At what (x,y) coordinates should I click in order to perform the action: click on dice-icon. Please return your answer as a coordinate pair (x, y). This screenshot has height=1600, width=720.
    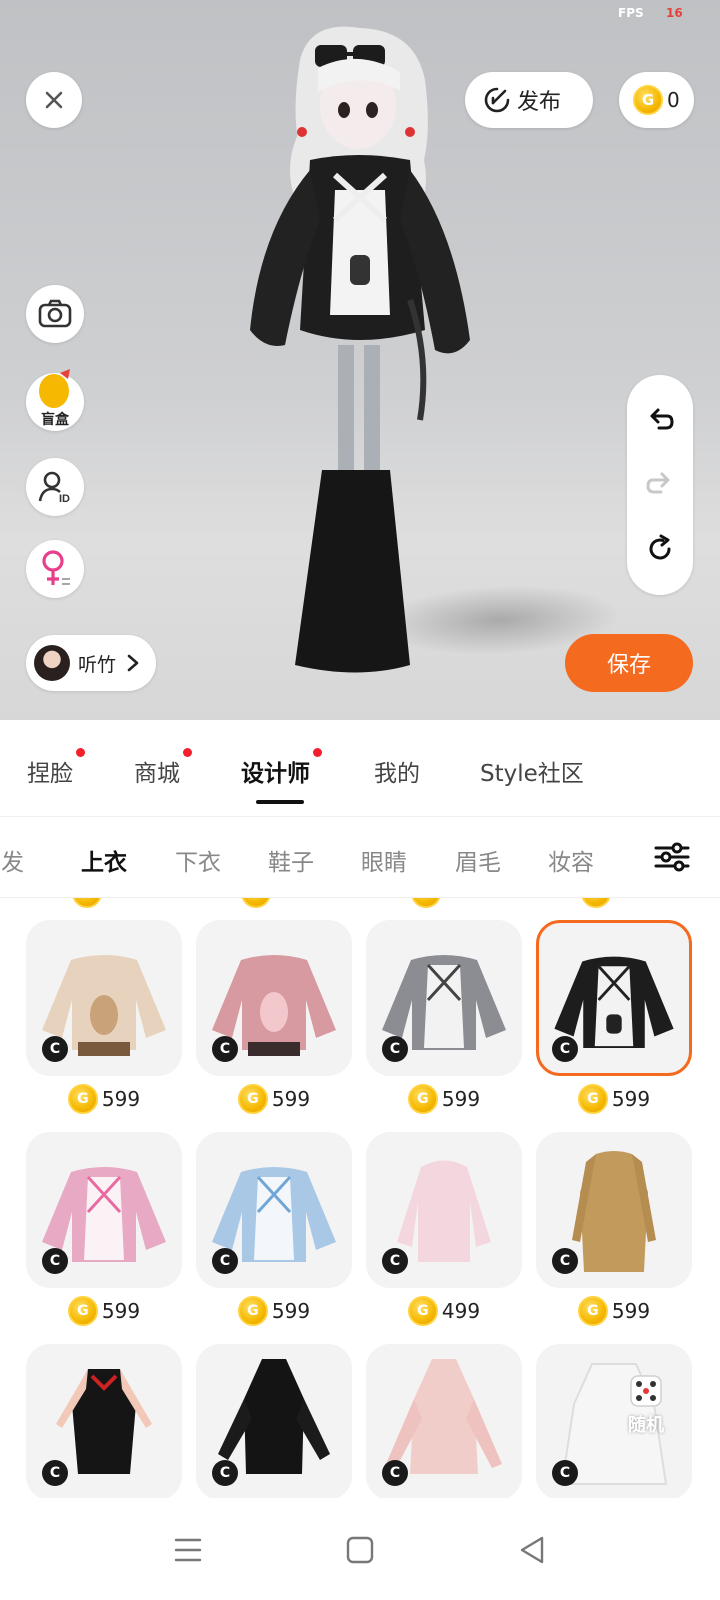
    Looking at the image, I should click on (646, 1391).